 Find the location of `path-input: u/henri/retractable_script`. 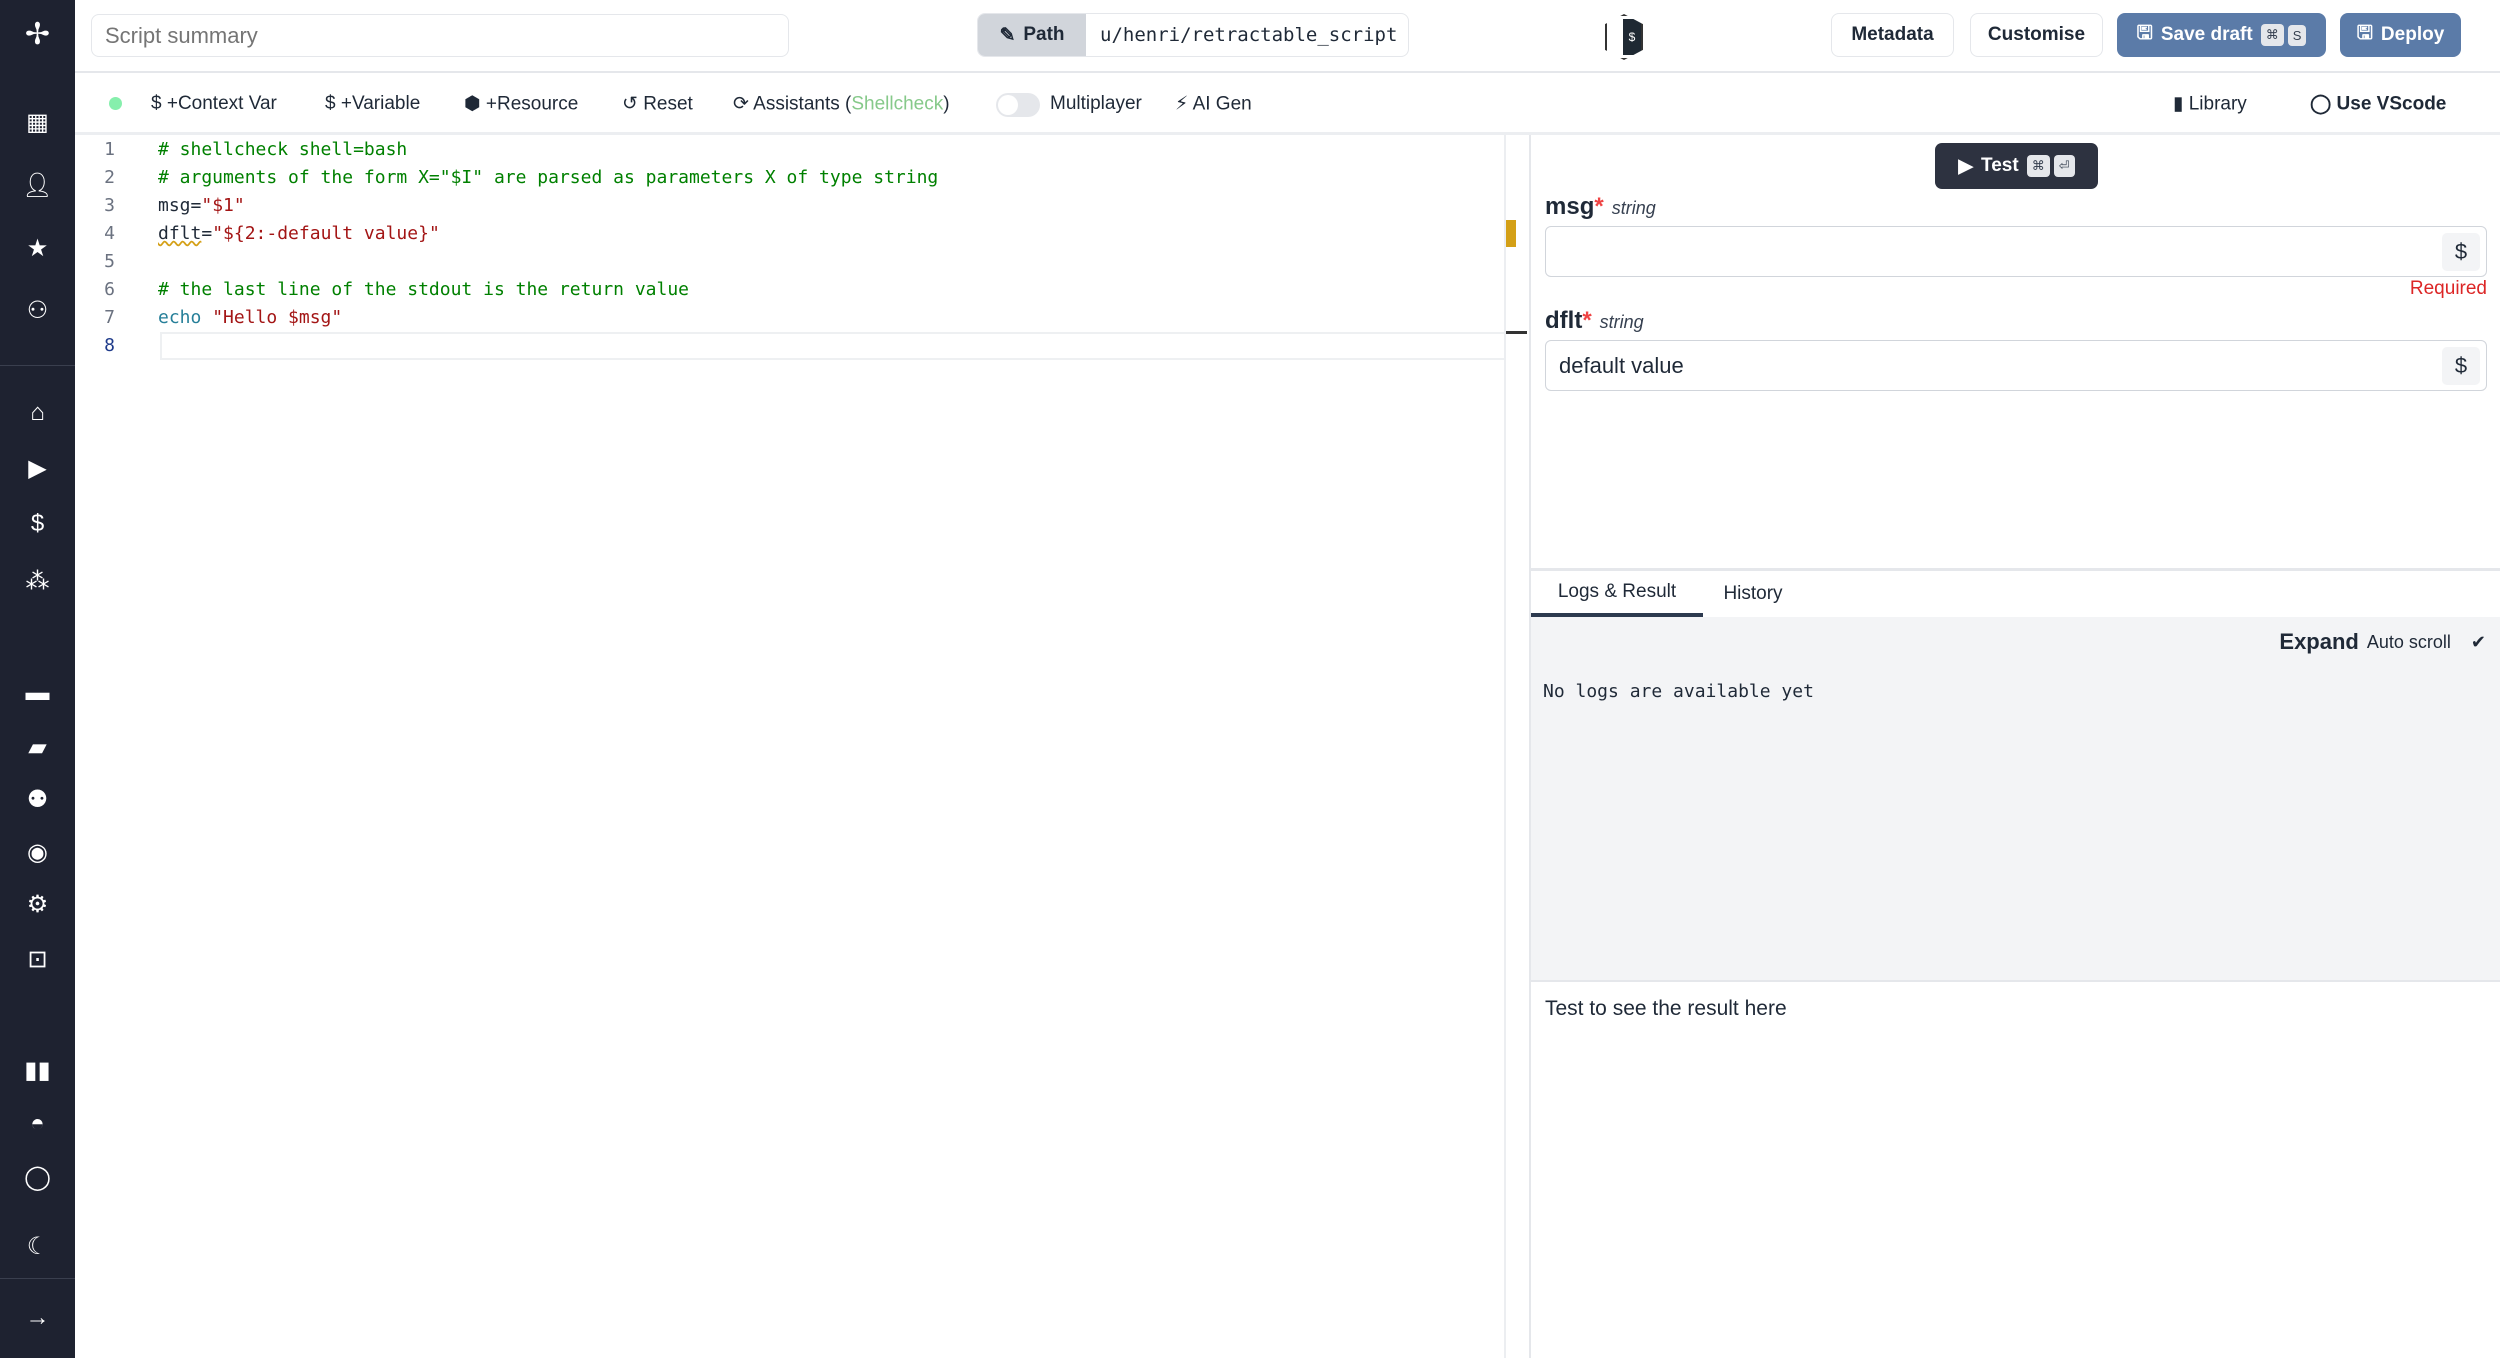

path-input: u/henri/retractable_script is located at coordinates (1247, 35).